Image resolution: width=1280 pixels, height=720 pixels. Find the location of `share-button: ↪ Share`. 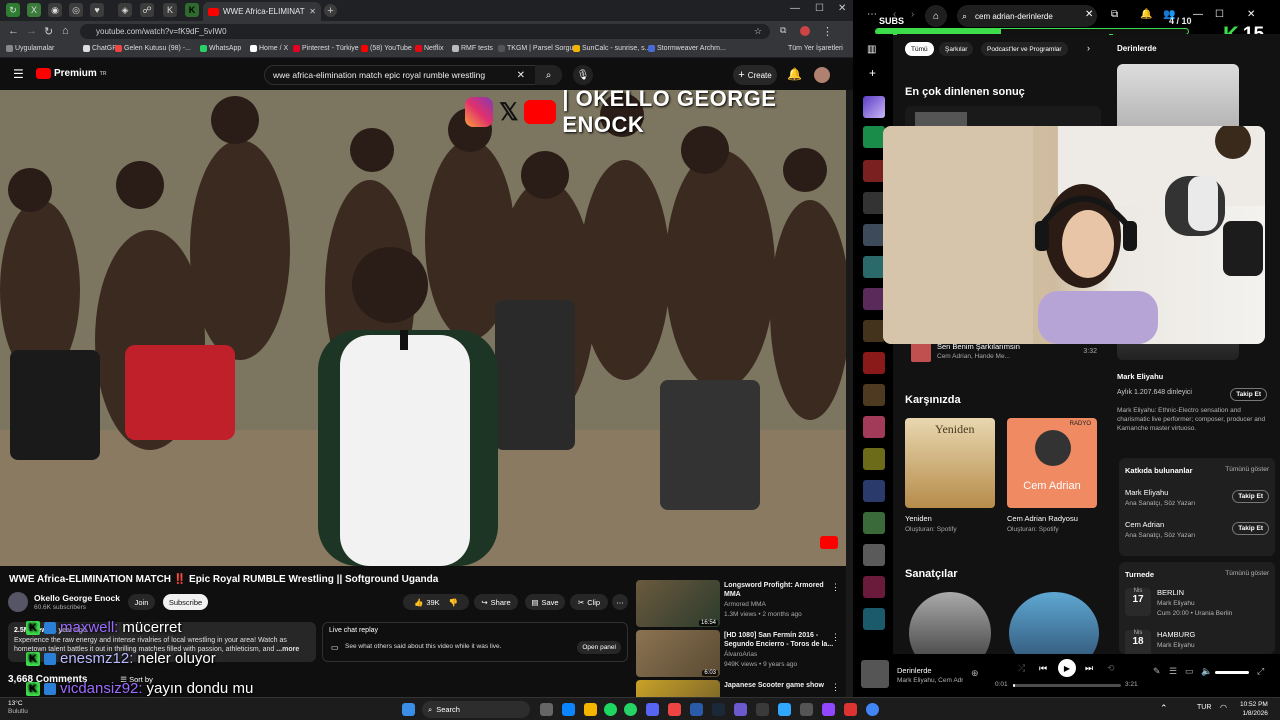

share-button: ↪ Share is located at coordinates (496, 602).